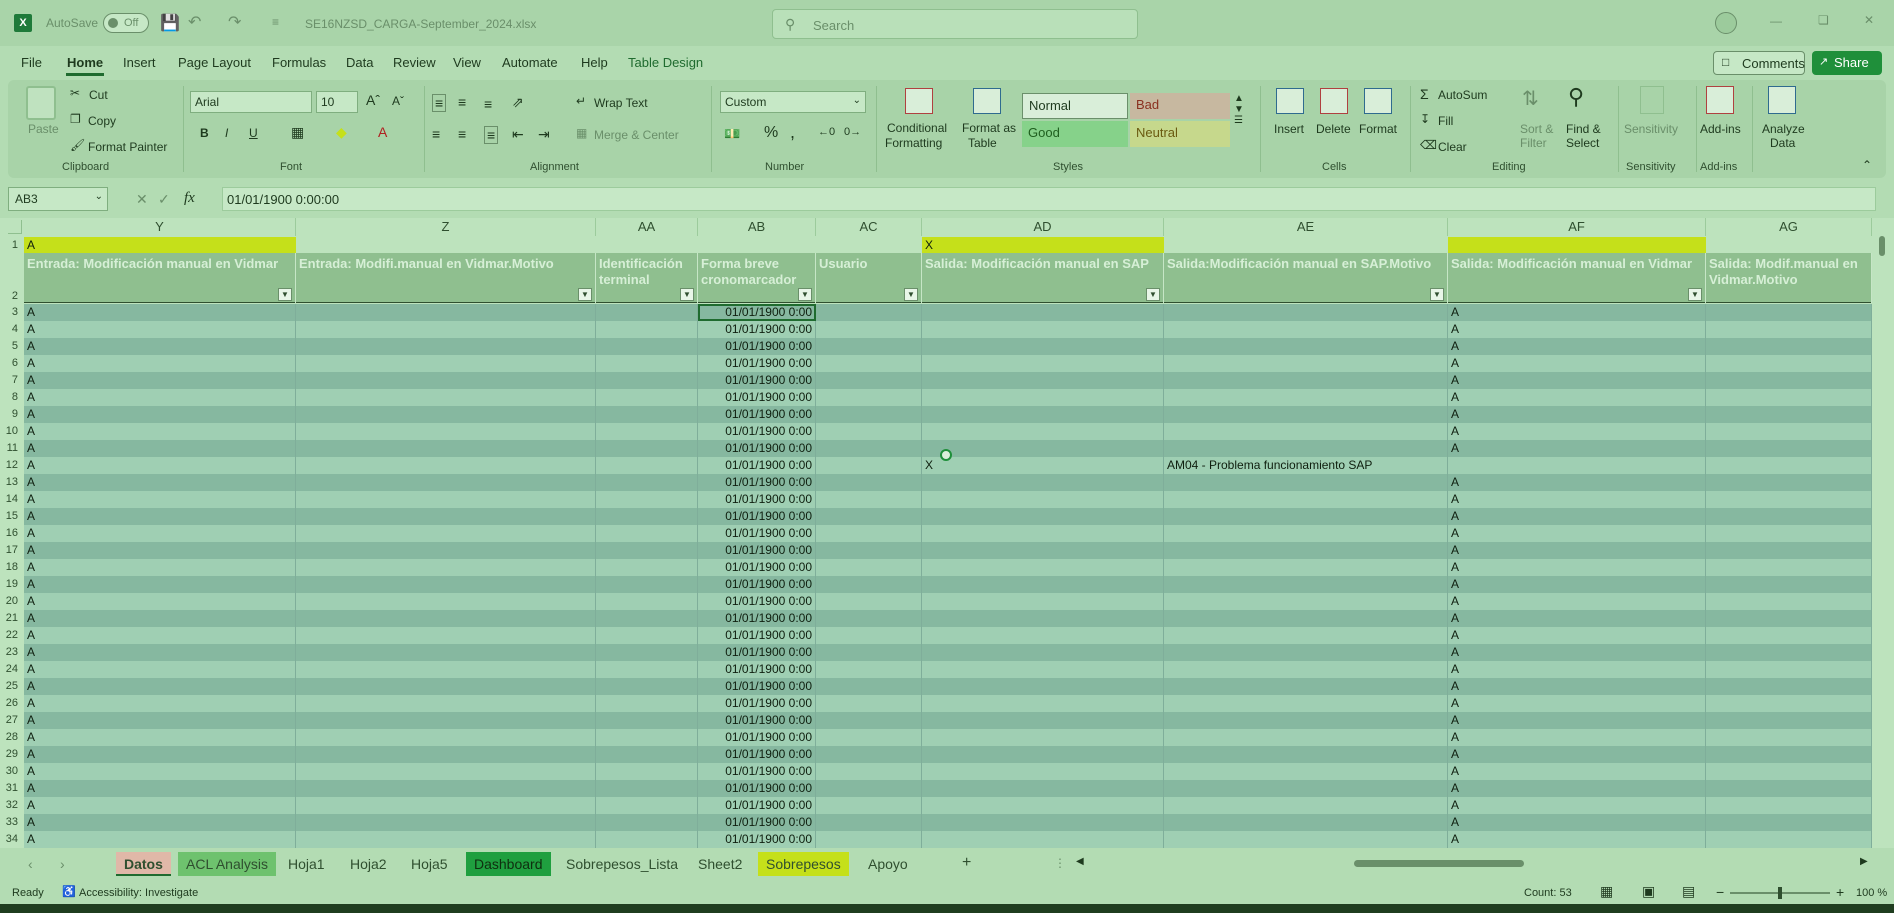 The height and width of the screenshot is (913, 1894). Describe the element at coordinates (757, 227) in the screenshot. I see `column-header-ab: AB` at that location.